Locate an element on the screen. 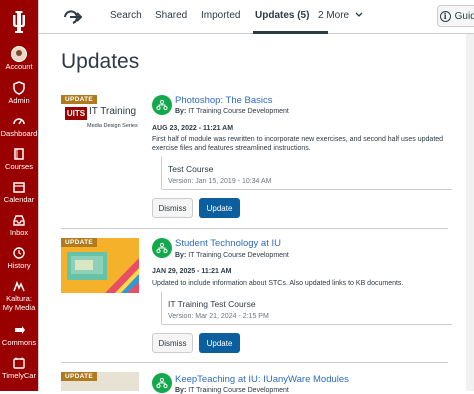 The image size is (474, 394). tab-more: 2 More is located at coordinates (340, 15).